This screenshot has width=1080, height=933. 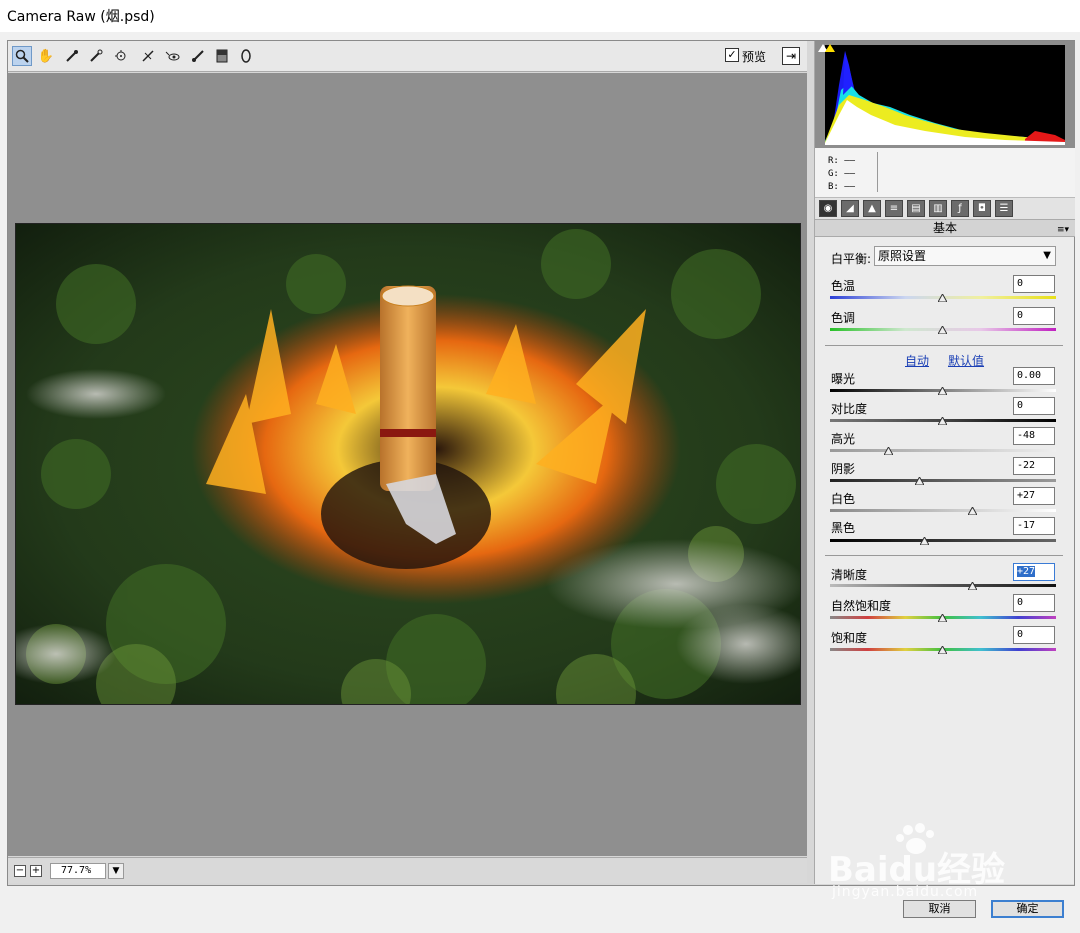 I want to click on tab-detail-icon: ▲, so click(x=872, y=208).